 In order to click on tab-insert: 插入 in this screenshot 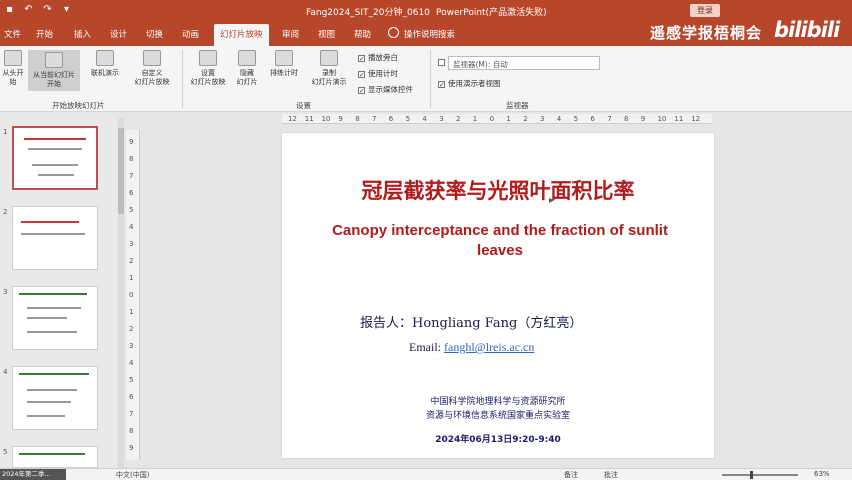, I will do `click(82, 34)`.